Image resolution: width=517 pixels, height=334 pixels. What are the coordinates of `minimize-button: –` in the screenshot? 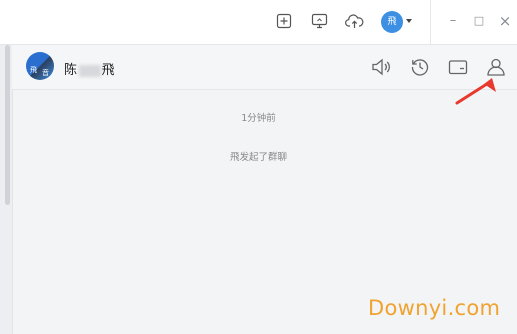 It's located at (453, 21).